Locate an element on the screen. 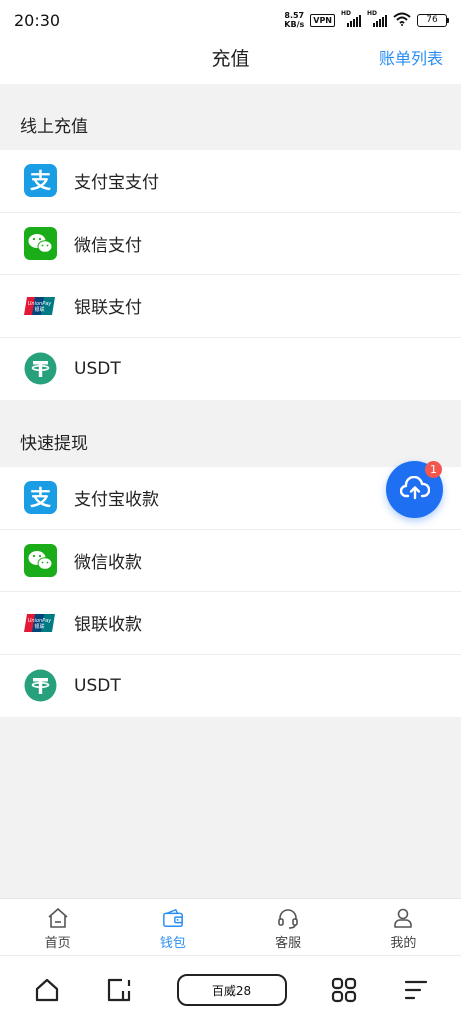 The height and width of the screenshot is (1024, 461). tab-wallet: 钱包 is located at coordinates (172, 927).